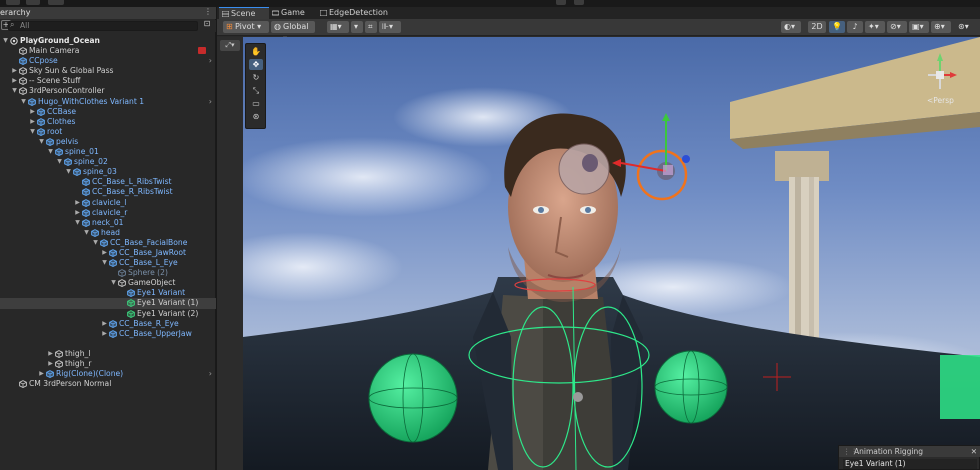 The image size is (980, 470). I want to click on hierarchy-row: ▼ spine_03, so click(108, 172).